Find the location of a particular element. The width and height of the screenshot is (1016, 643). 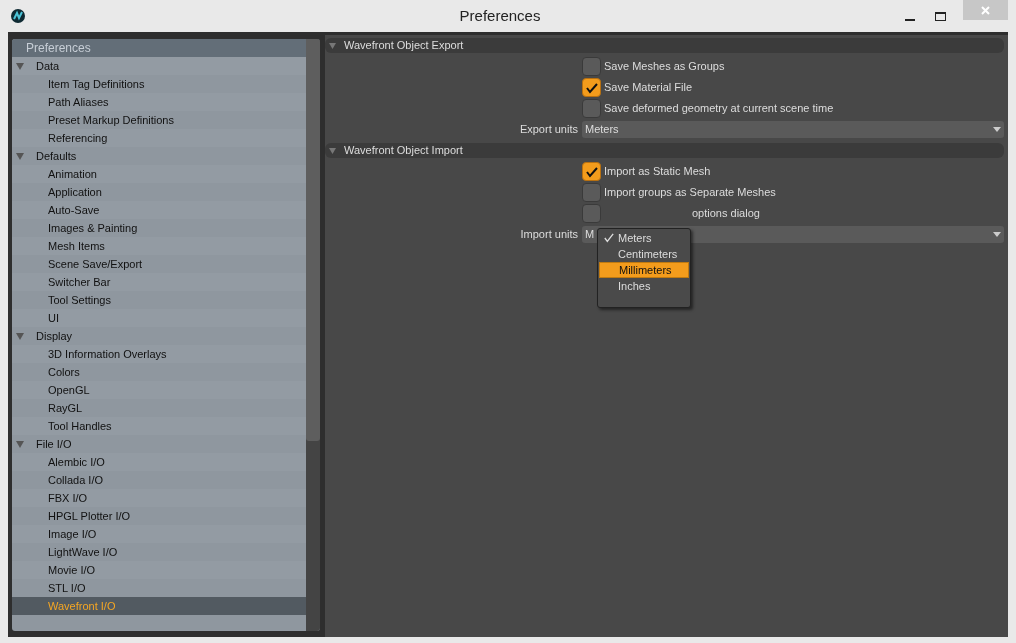

tree-item: Alembic I/O is located at coordinates (159, 462).